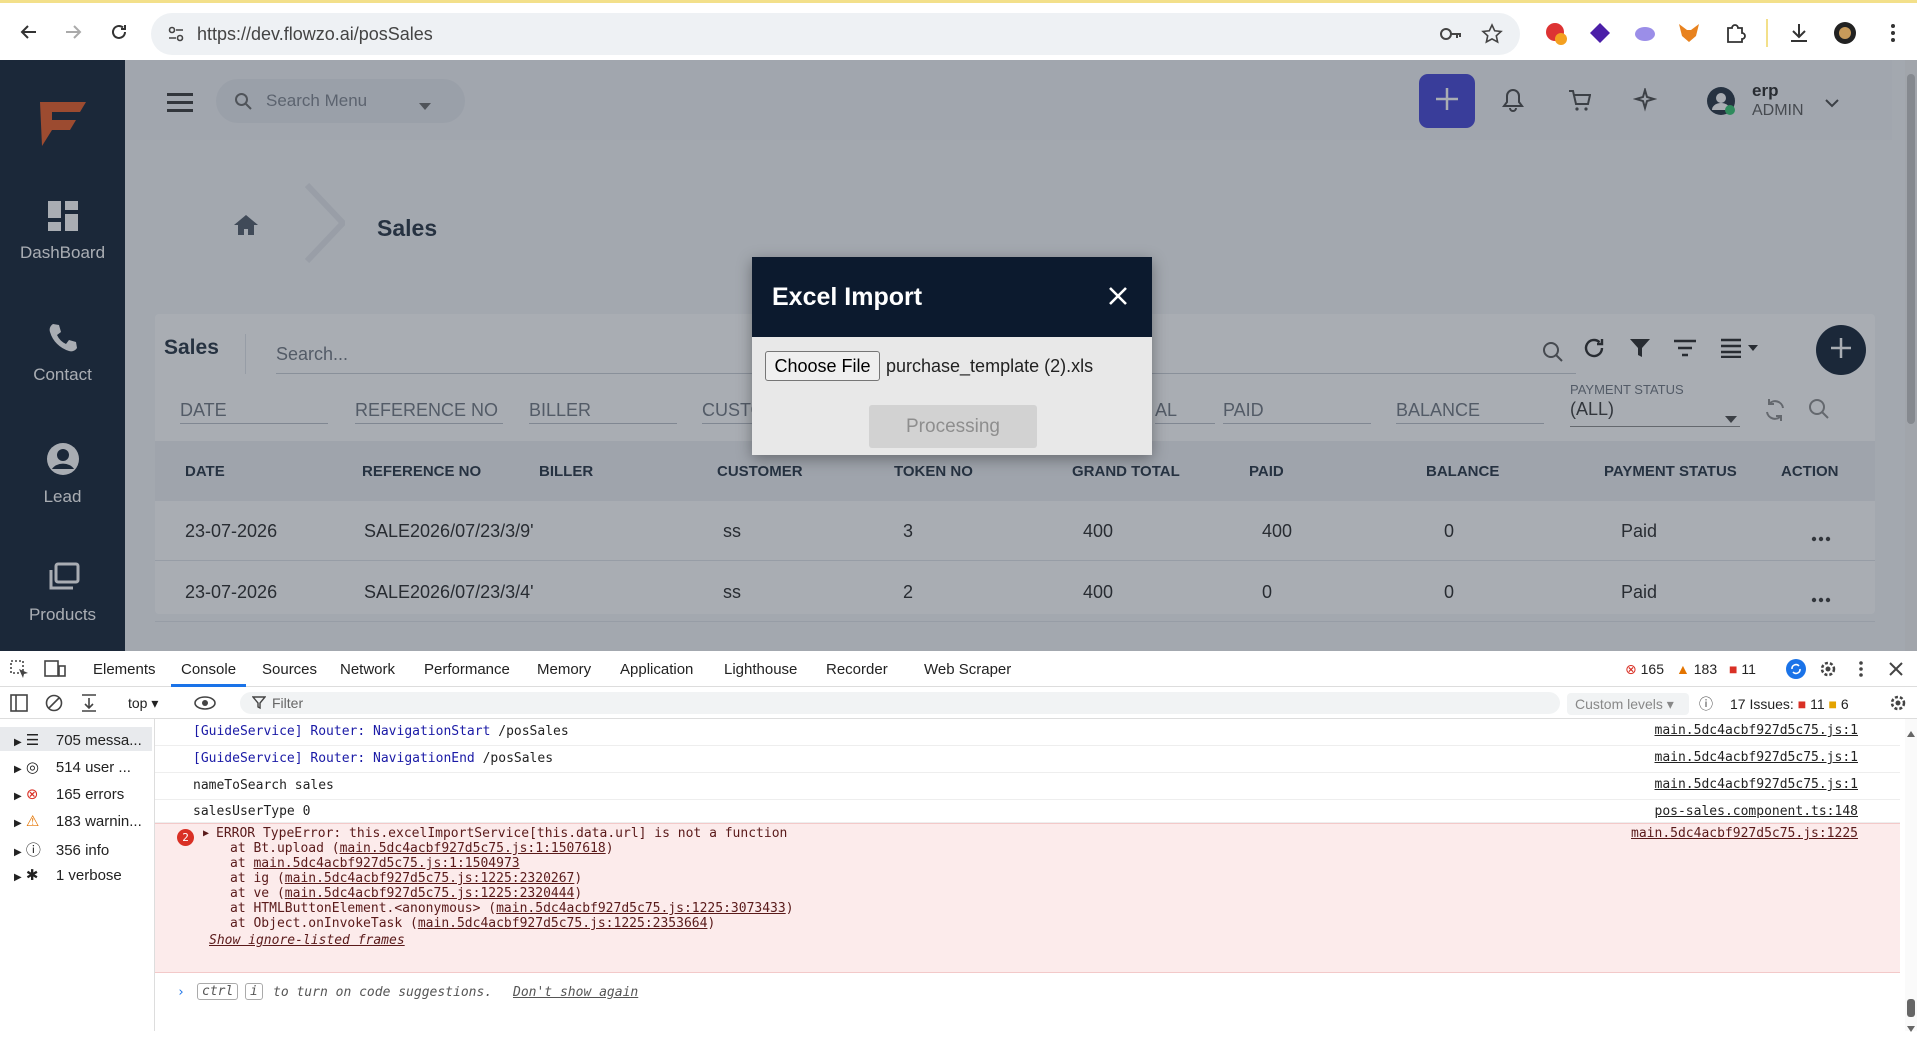 This screenshot has width=1917, height=1039. What do you see at coordinates (289, 669) in the screenshot?
I see `tab-sources: Sources` at bounding box center [289, 669].